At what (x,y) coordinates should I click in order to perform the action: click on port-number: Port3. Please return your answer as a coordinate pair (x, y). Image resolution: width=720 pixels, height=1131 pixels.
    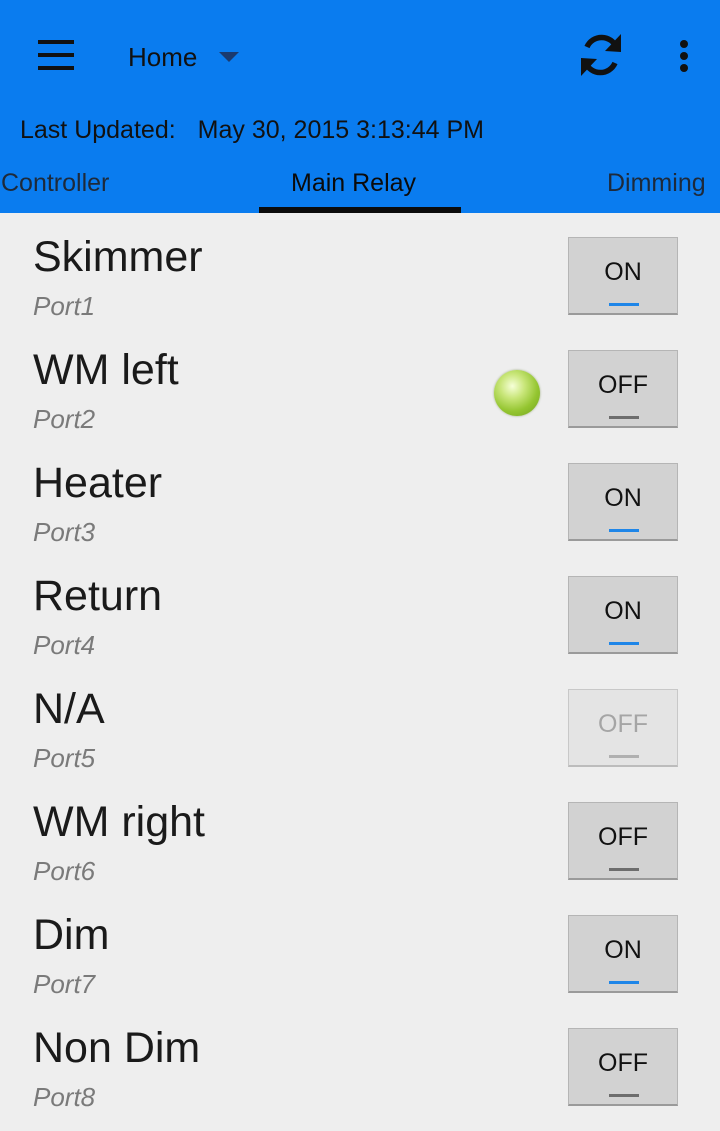
    Looking at the image, I should click on (64, 532).